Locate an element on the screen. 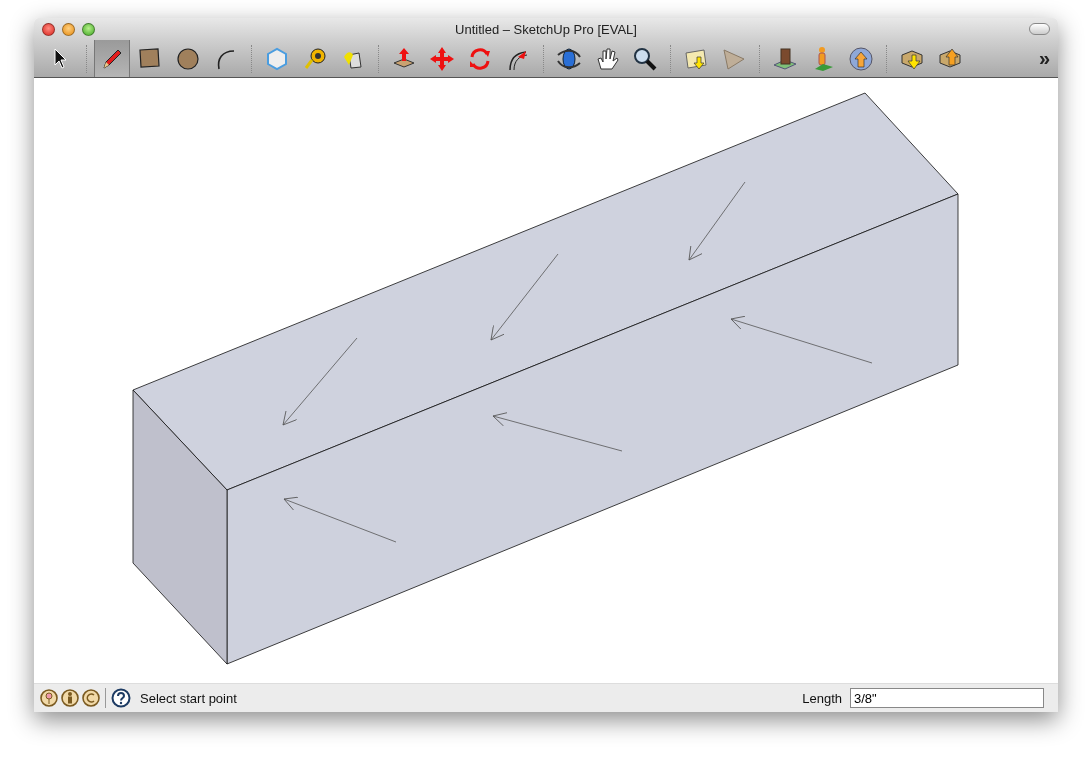 The image size is (1091, 760). measurement-label: Length is located at coordinates (822, 698).